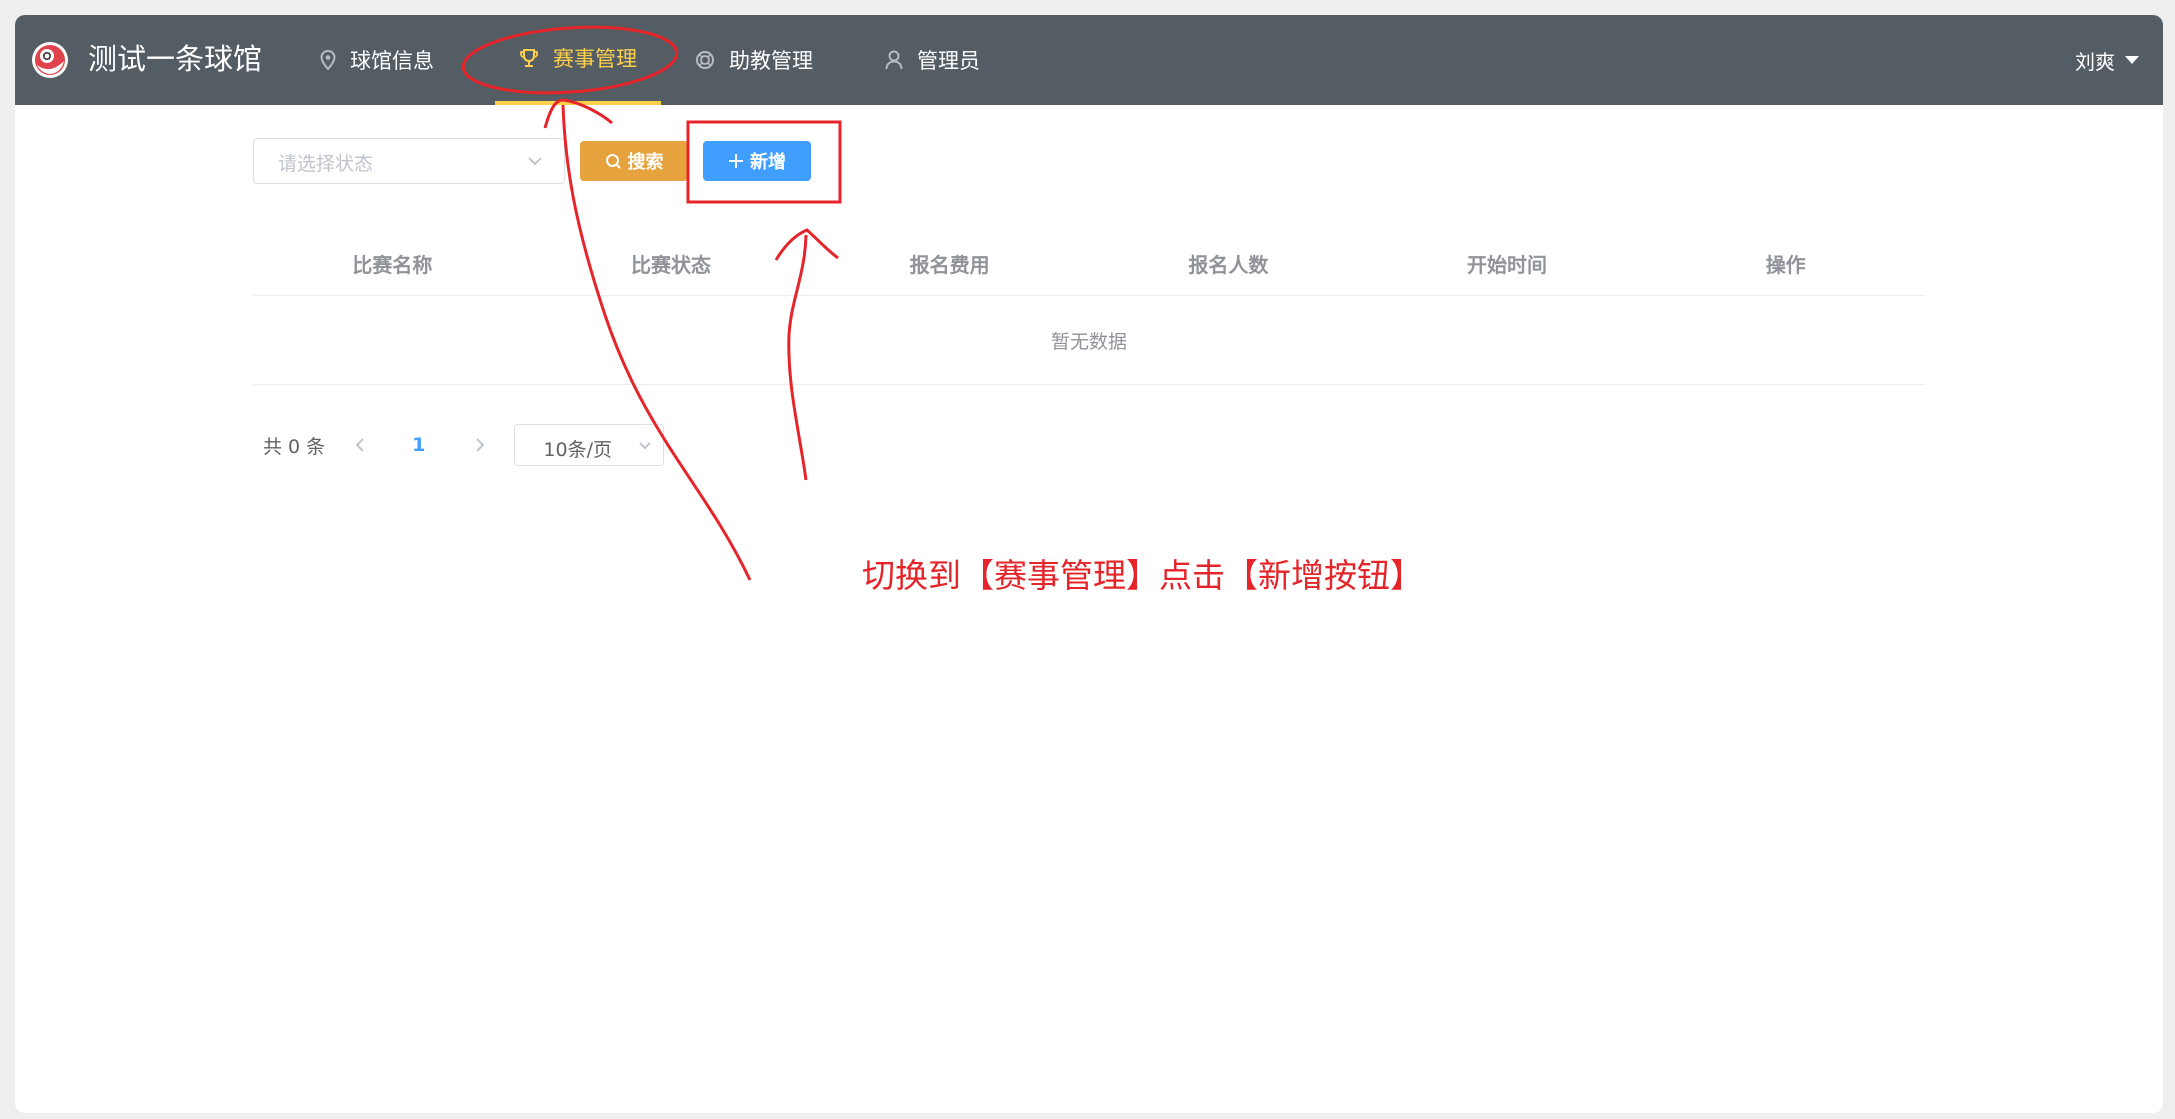 The width and height of the screenshot is (2175, 1119). What do you see at coordinates (459, 445) in the screenshot?
I see `pagination: 共 0 条 1 10条/页` at bounding box center [459, 445].